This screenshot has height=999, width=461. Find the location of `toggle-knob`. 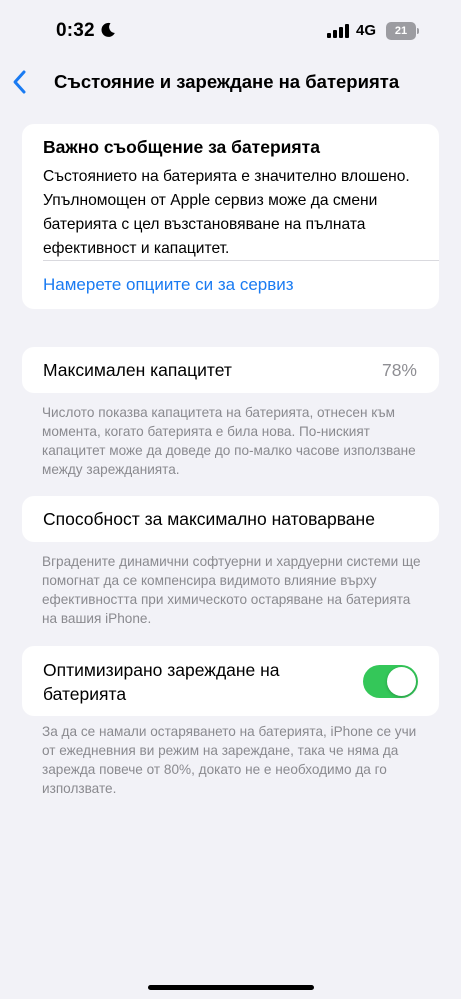

toggle-knob is located at coordinates (401, 681).